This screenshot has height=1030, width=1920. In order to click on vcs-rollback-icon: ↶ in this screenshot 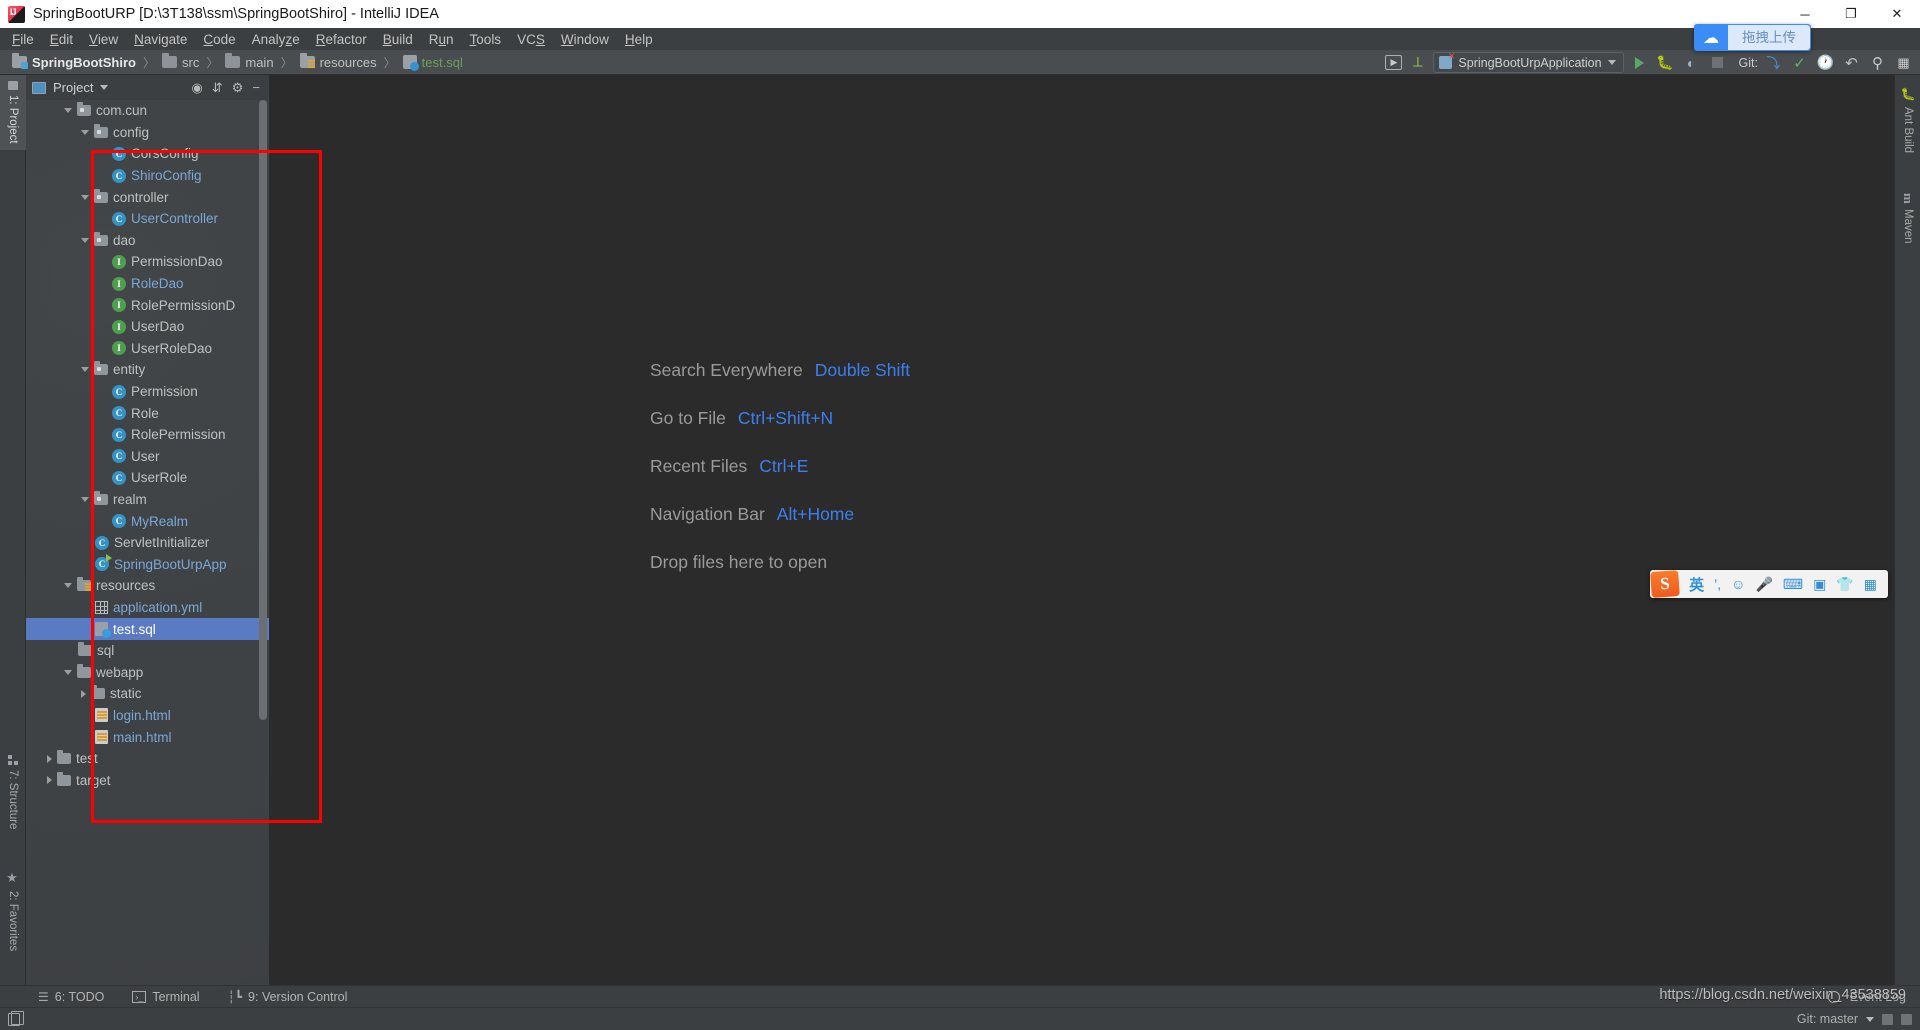, I will do `click(1851, 62)`.